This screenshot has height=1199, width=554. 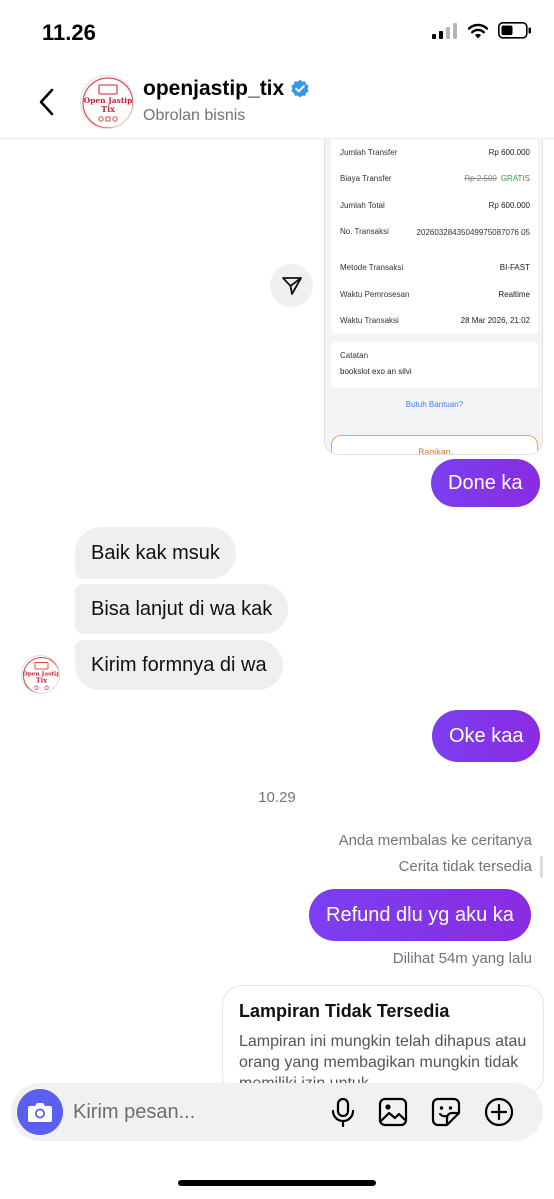 What do you see at coordinates (478, 30) in the screenshot?
I see `wifi-icon` at bounding box center [478, 30].